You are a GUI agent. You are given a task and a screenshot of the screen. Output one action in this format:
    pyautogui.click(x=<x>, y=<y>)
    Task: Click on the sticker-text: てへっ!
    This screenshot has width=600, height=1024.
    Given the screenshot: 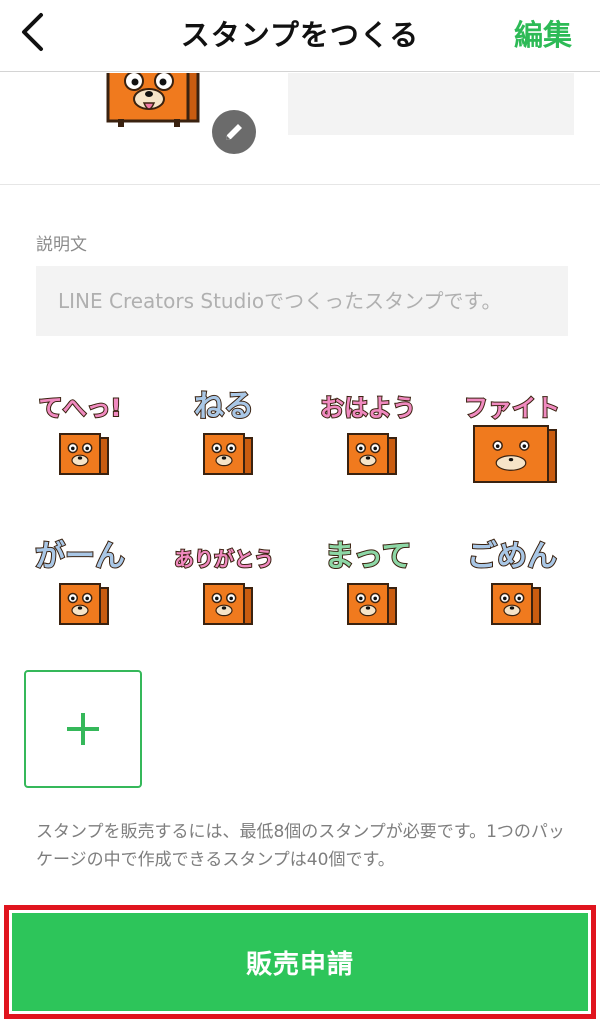 What is the action you would take?
    pyautogui.click(x=80, y=408)
    